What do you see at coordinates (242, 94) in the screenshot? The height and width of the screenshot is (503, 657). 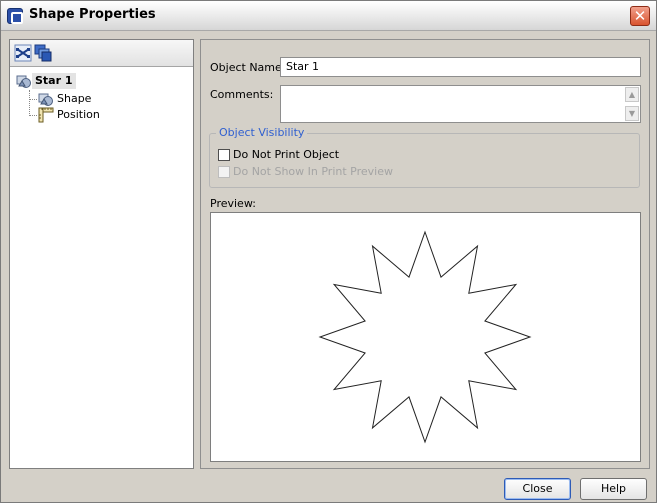 I see `comments-label: Comments:` at bounding box center [242, 94].